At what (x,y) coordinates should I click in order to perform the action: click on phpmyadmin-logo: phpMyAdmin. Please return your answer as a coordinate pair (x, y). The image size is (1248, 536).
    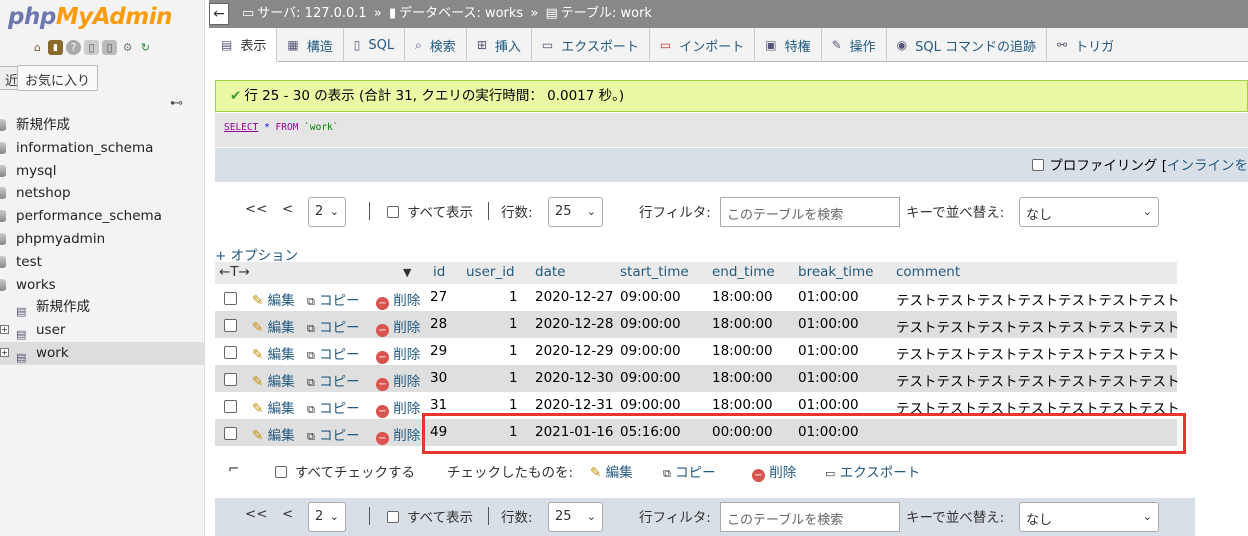
    Looking at the image, I should click on (90, 17).